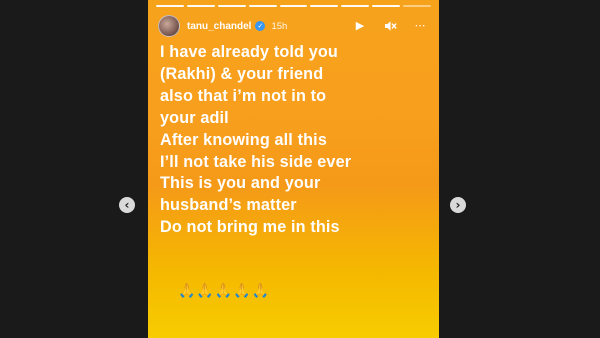 Image resolution: width=600 pixels, height=338 pixels. Describe the element at coordinates (250, 227) in the screenshot. I see `story-text-line: Do not bring me in this` at that location.